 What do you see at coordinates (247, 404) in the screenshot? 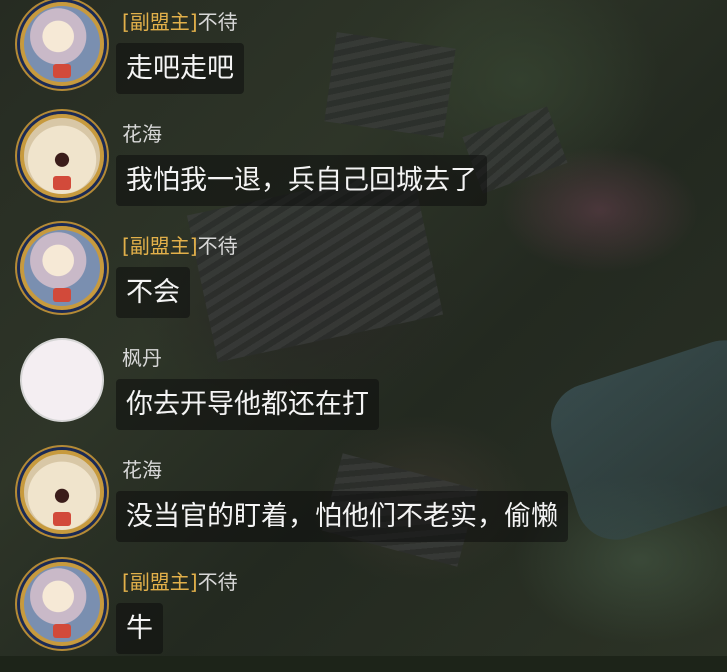
I see `message-bubble: 你去开导他都还在打` at bounding box center [247, 404].